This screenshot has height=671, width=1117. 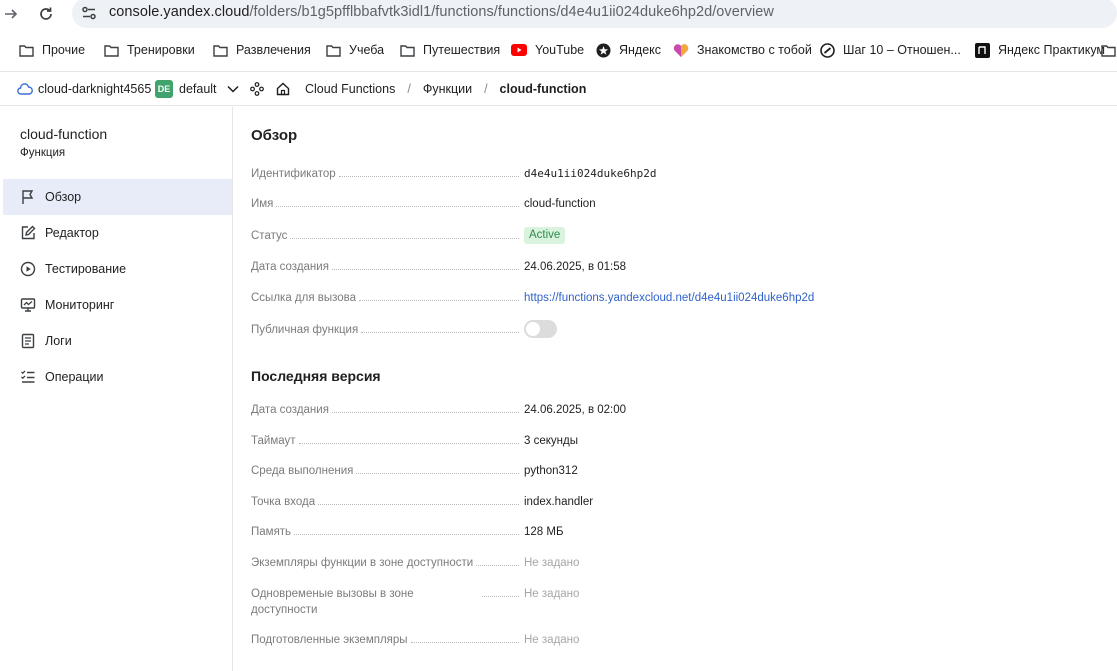 I want to click on row-status: Статус Active, so click(x=601, y=237).